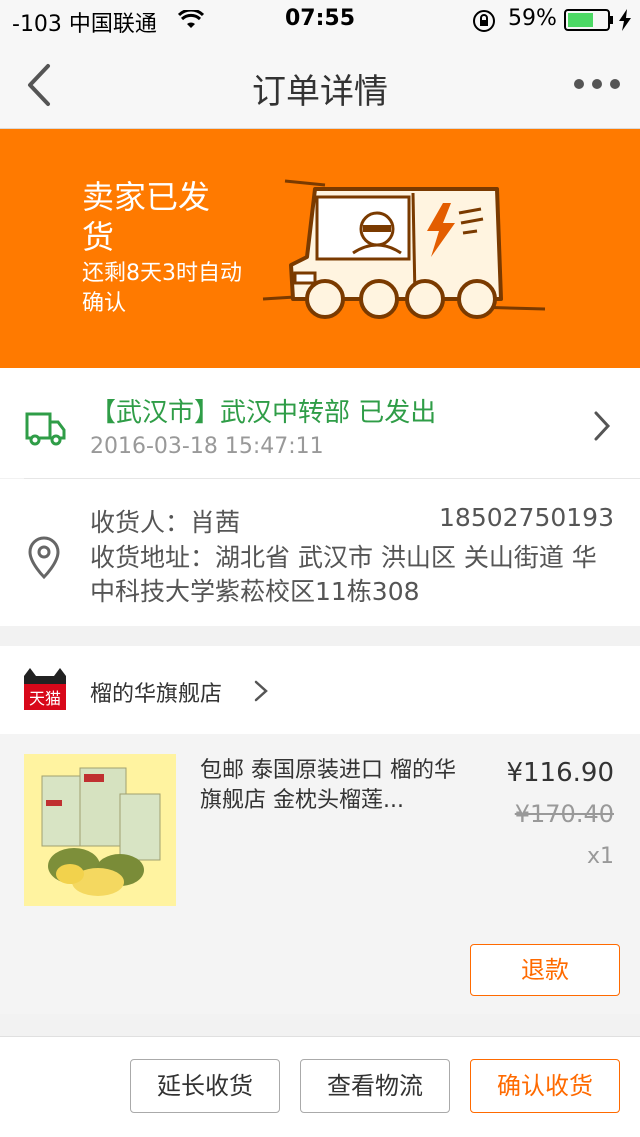  Describe the element at coordinates (545, 1086) in the screenshot. I see `confirm-receipt-button: 确认收货` at that location.